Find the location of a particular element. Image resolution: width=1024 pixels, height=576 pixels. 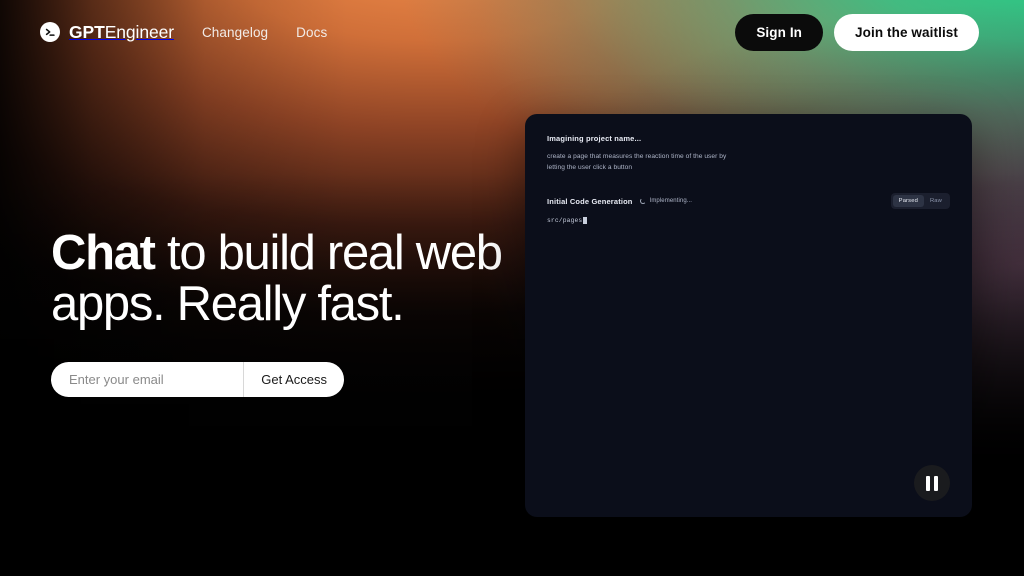

join-waitlist-button: Join the waitlist is located at coordinates (906, 32).